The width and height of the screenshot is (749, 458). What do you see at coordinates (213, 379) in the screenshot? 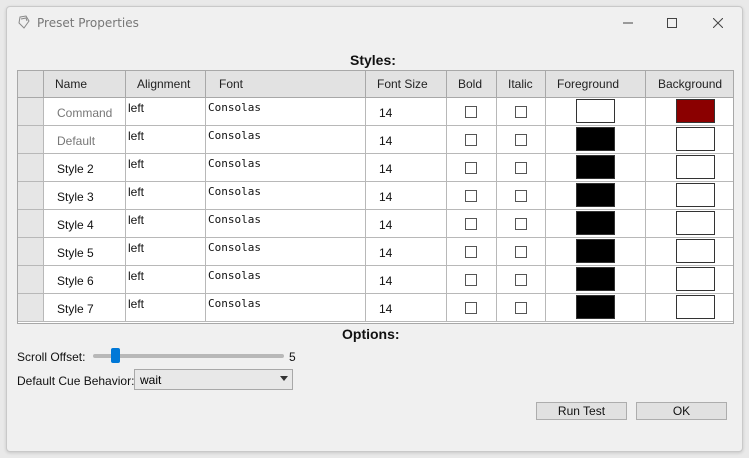
I see `default-cue-behavior-select: wait` at bounding box center [213, 379].